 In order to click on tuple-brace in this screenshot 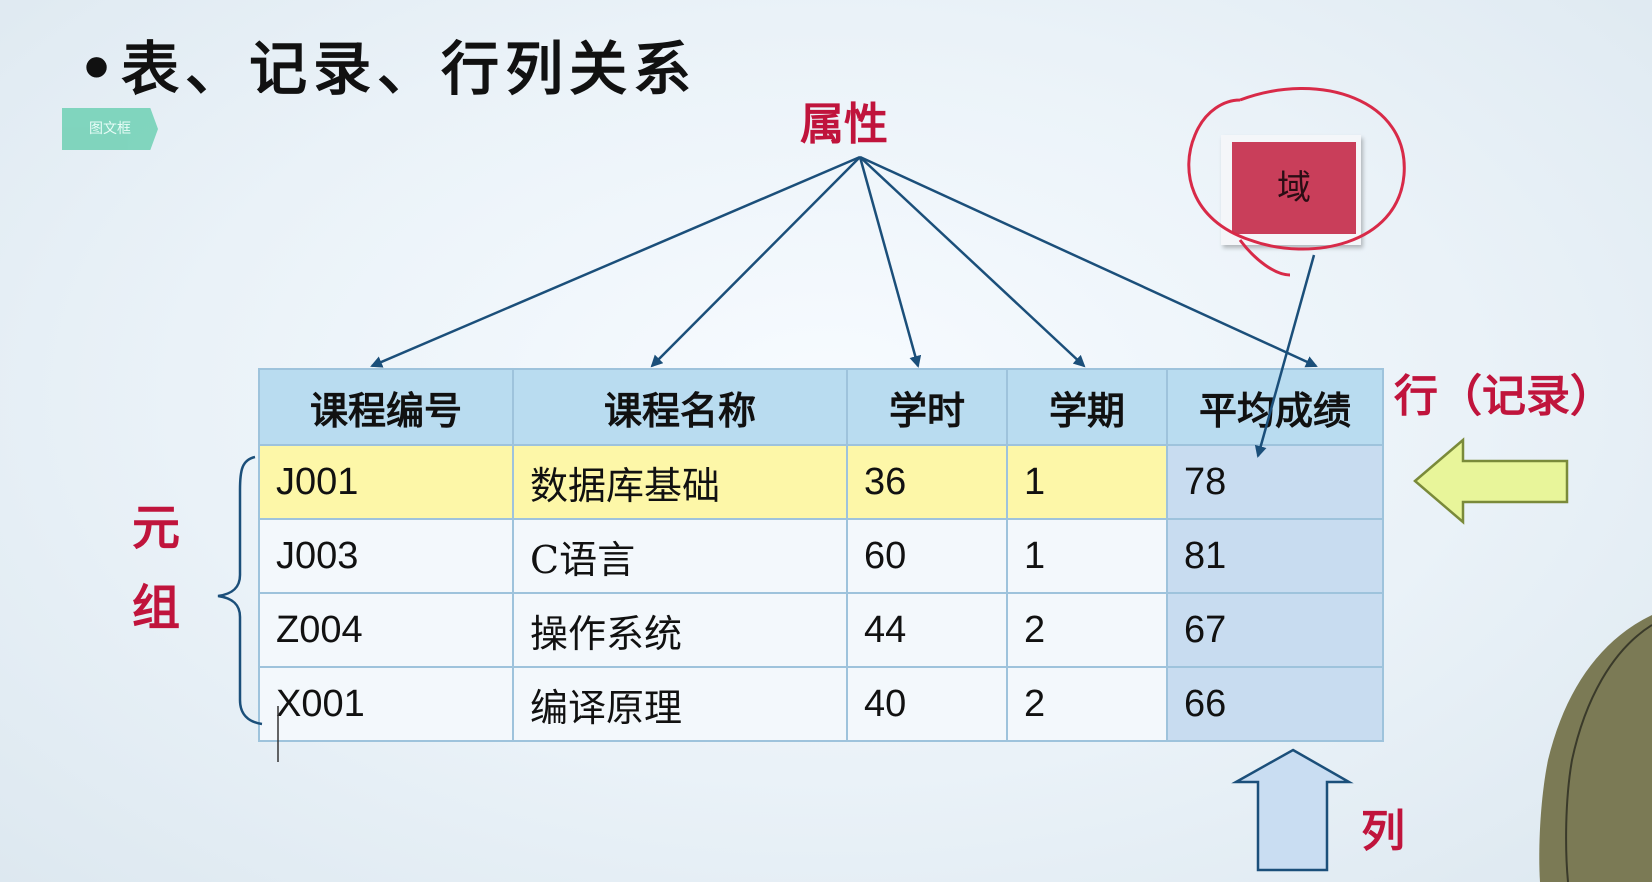, I will do `click(240, 590)`.